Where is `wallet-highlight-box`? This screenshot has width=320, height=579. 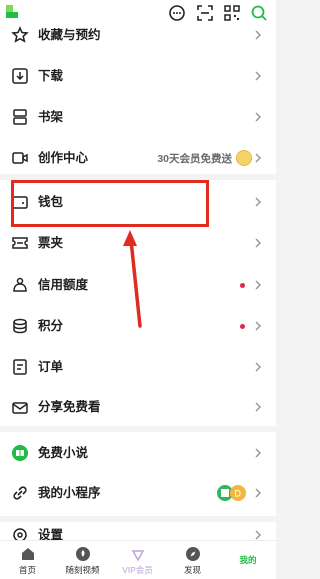
wallet-highlight-box is located at coordinates (110, 203).